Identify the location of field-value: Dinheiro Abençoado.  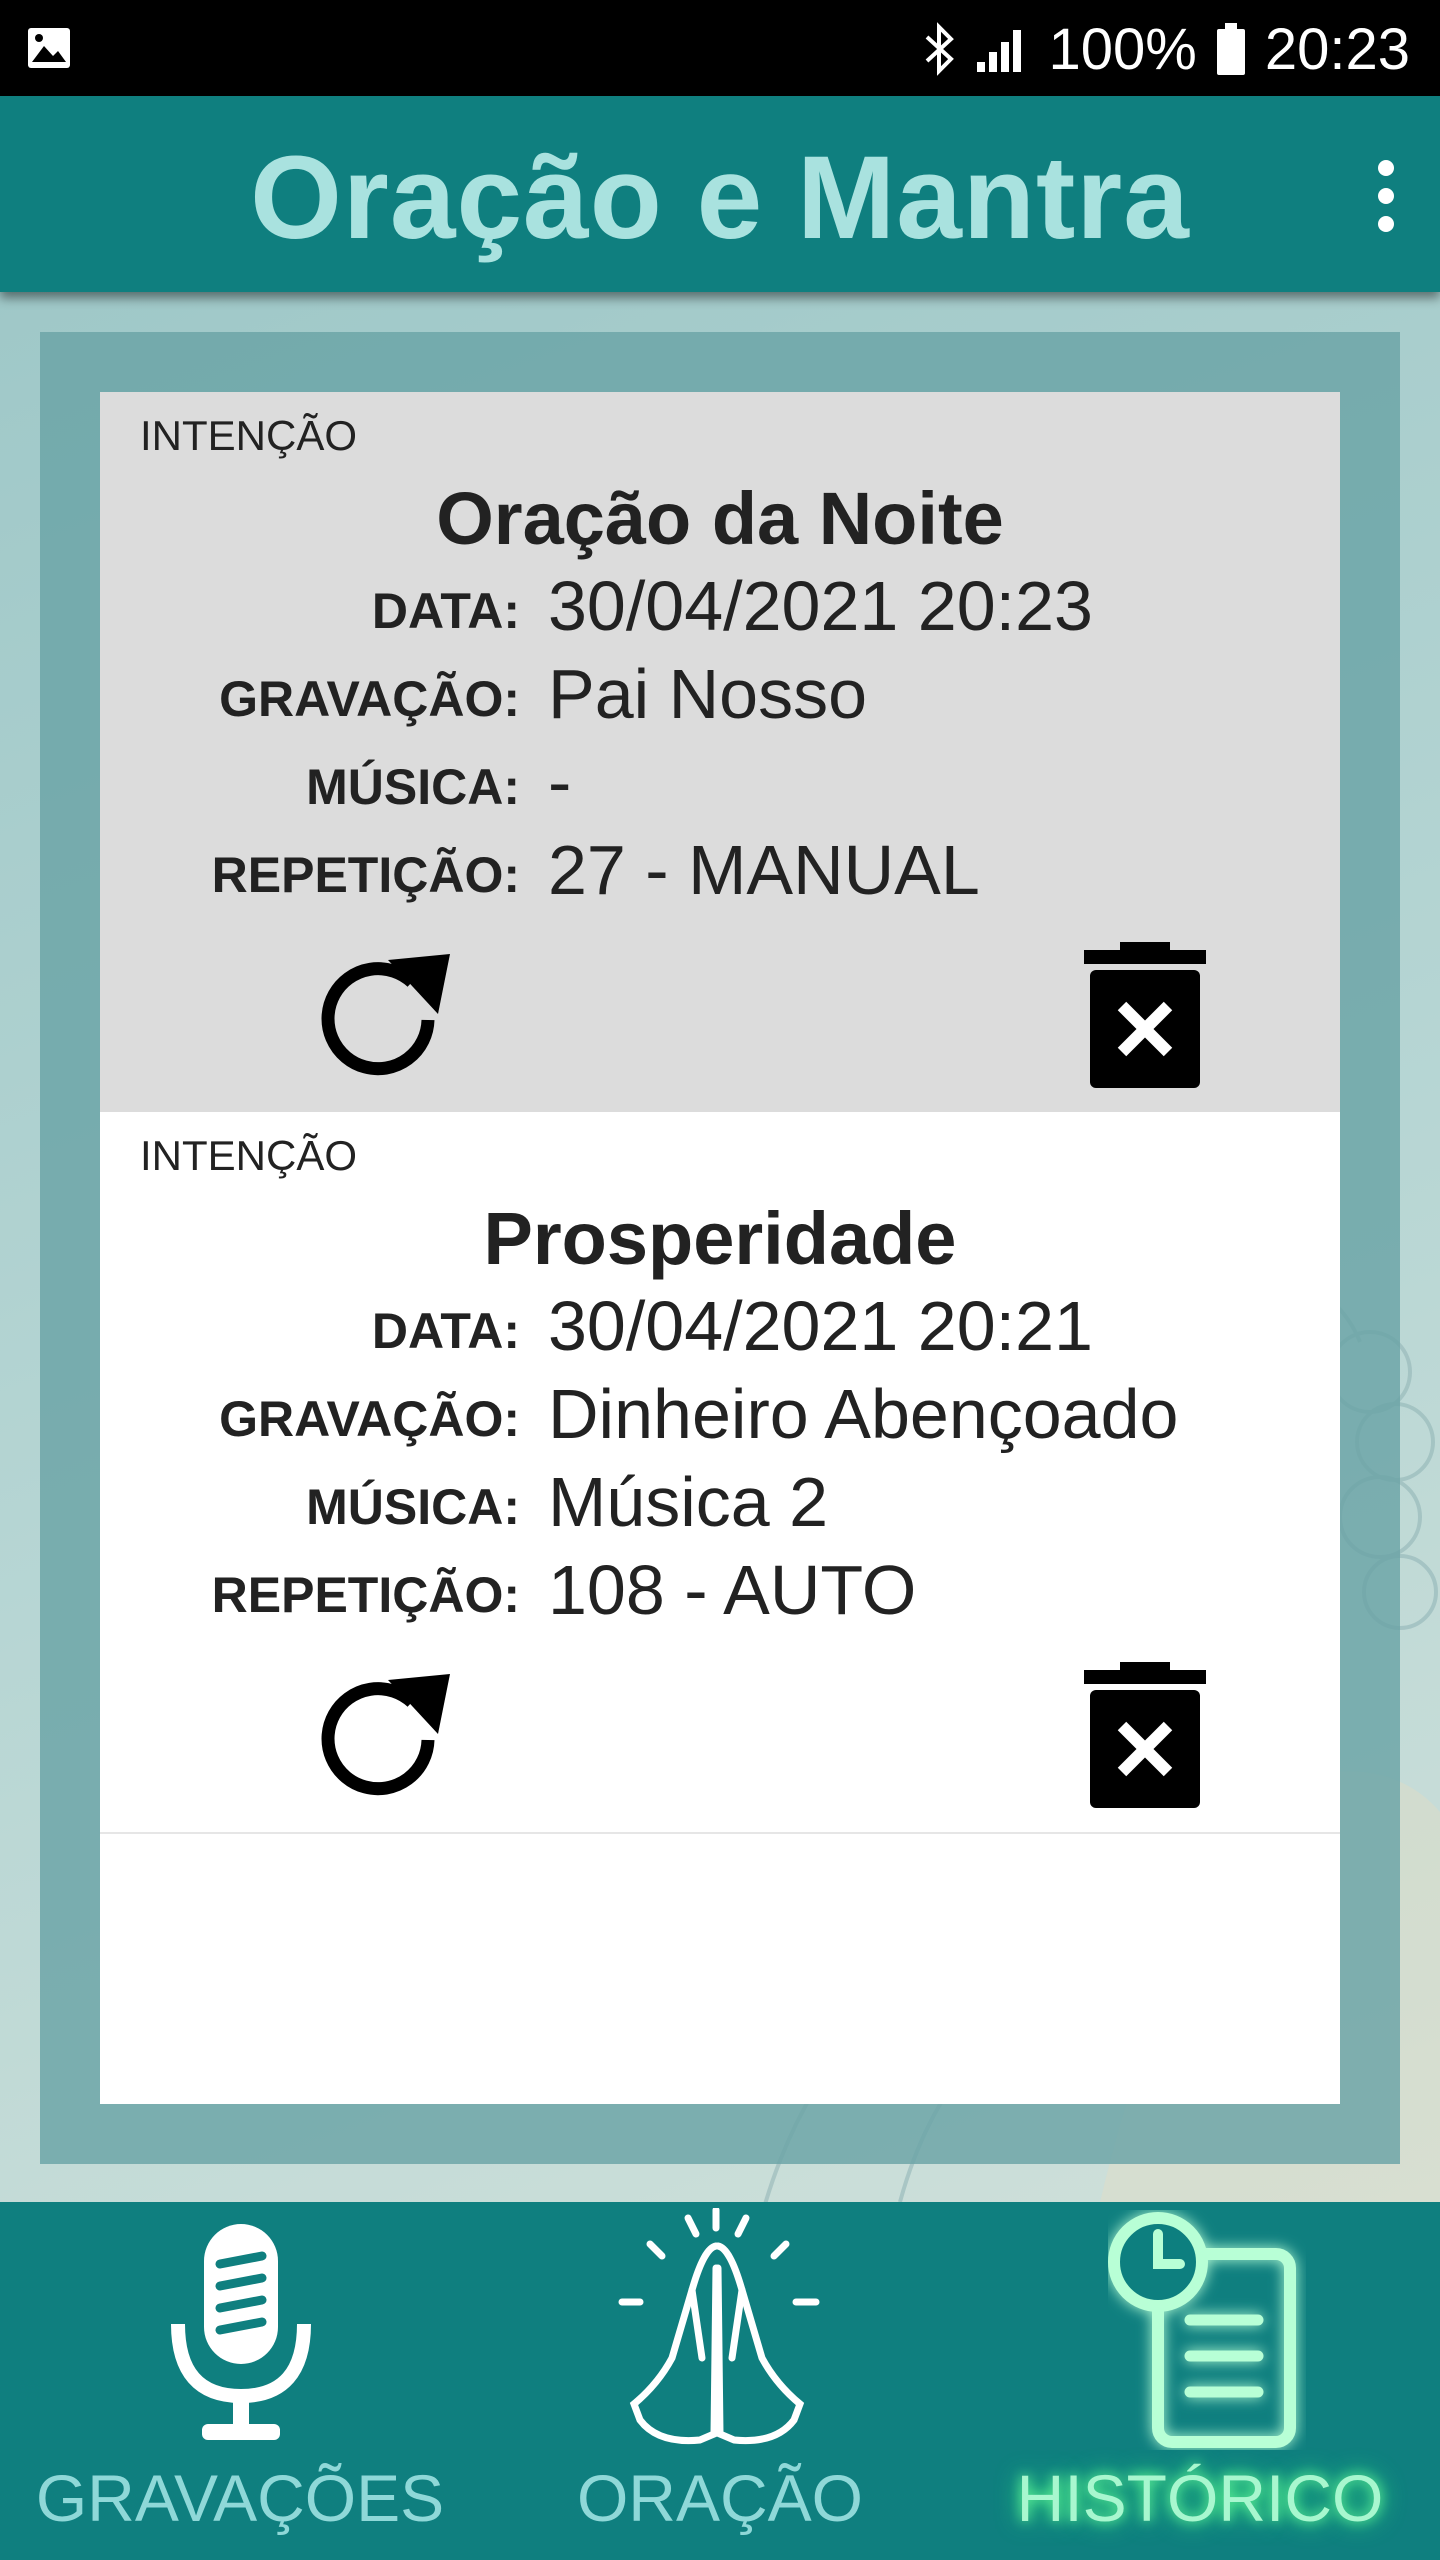
(863, 1414).